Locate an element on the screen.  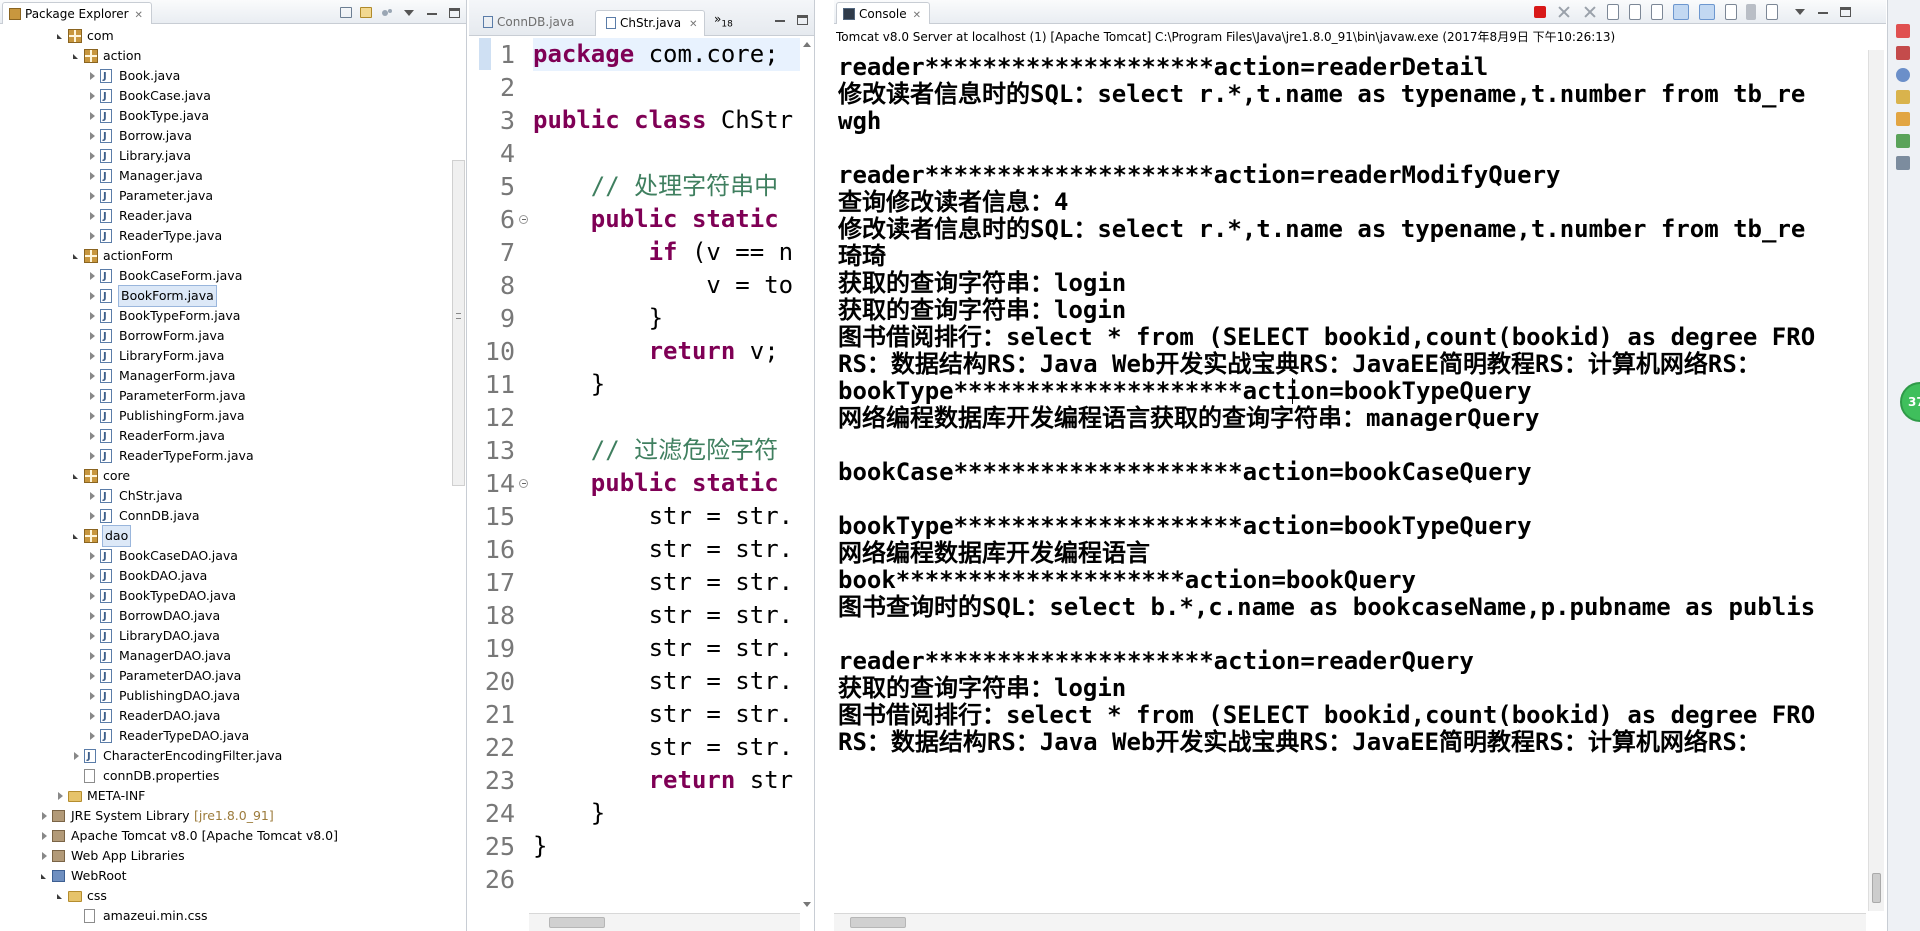
tree-item-java-file: ManagerDAO.java is located at coordinates (225, 656).